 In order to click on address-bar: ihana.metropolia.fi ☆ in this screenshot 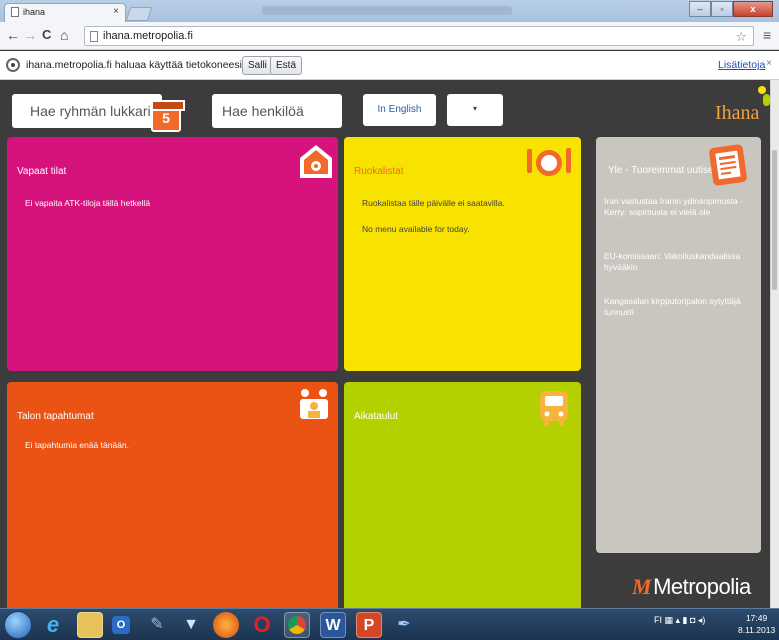, I will do `click(419, 36)`.